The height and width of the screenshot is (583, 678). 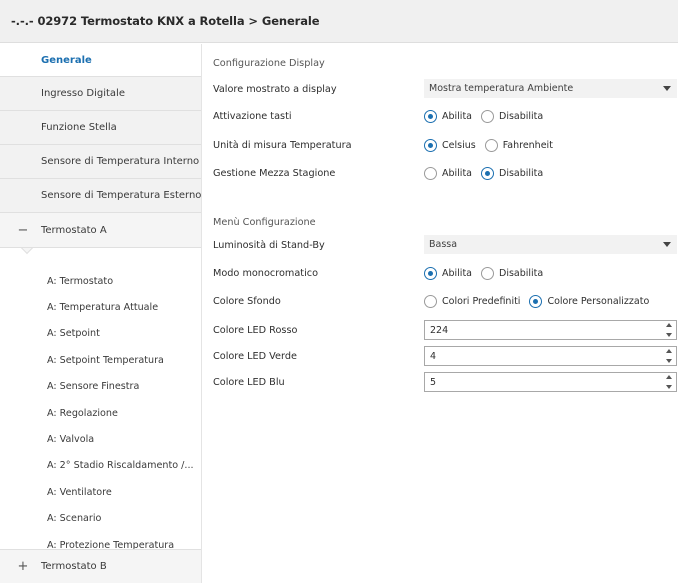 I want to click on sidebar-subitem-valvola: A: Valvola, so click(x=100, y=439).